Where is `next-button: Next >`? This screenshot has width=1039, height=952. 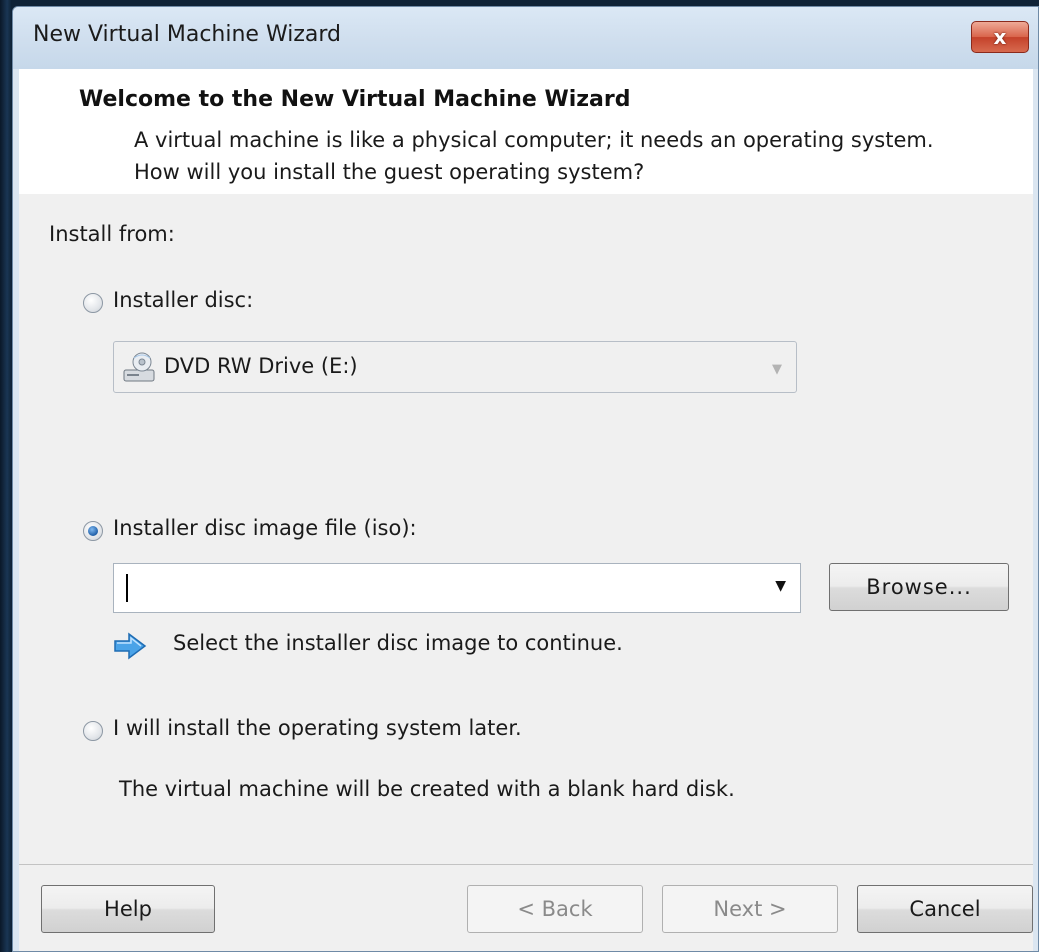
next-button: Next > is located at coordinates (750, 909).